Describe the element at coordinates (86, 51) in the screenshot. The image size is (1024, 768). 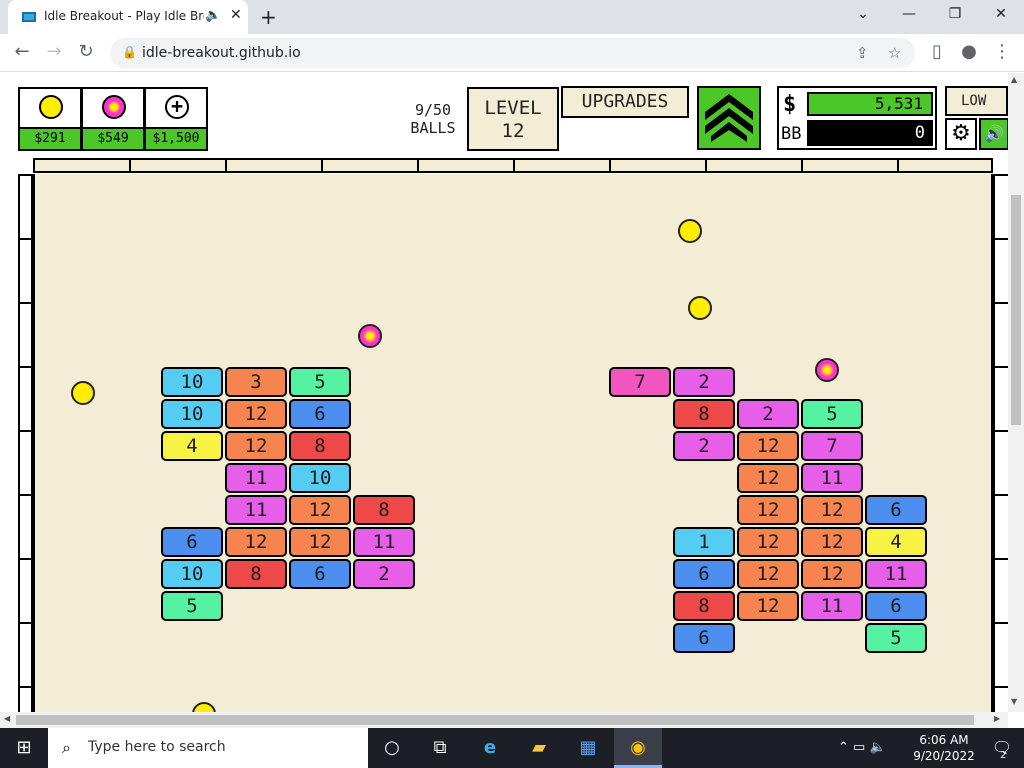
I see `reload-icon: ↻` at that location.